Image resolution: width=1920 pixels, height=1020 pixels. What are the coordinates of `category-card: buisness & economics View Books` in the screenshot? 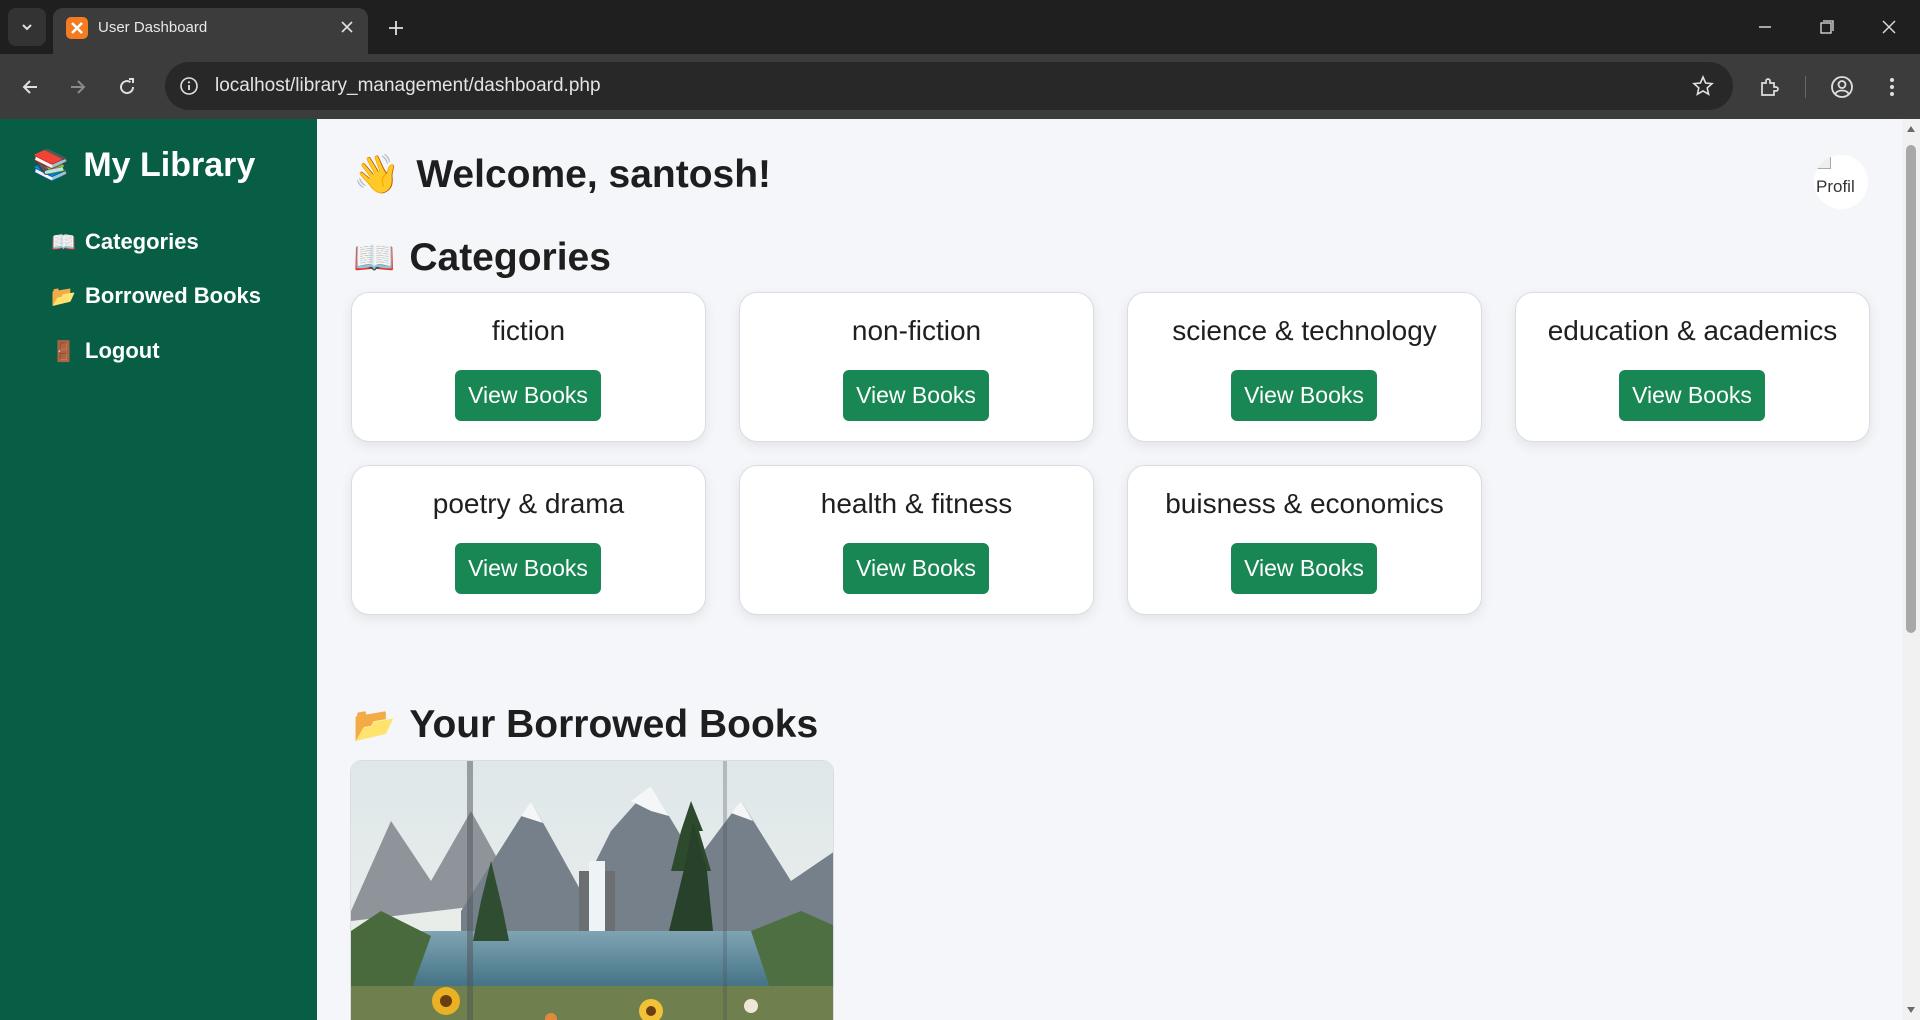 It's located at (1304, 540).